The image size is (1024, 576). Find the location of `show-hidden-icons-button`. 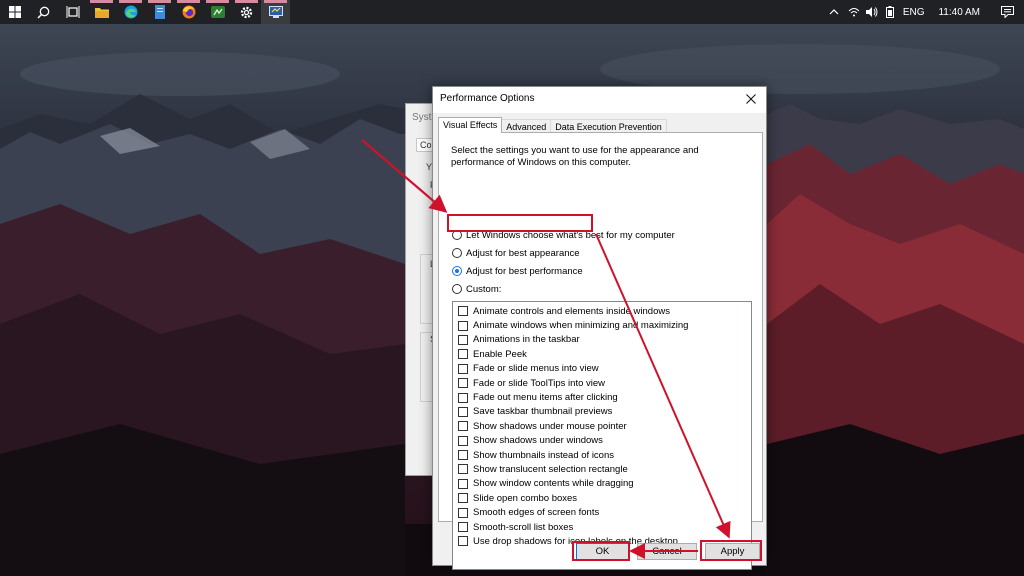

show-hidden-icons-button is located at coordinates (834, 12).